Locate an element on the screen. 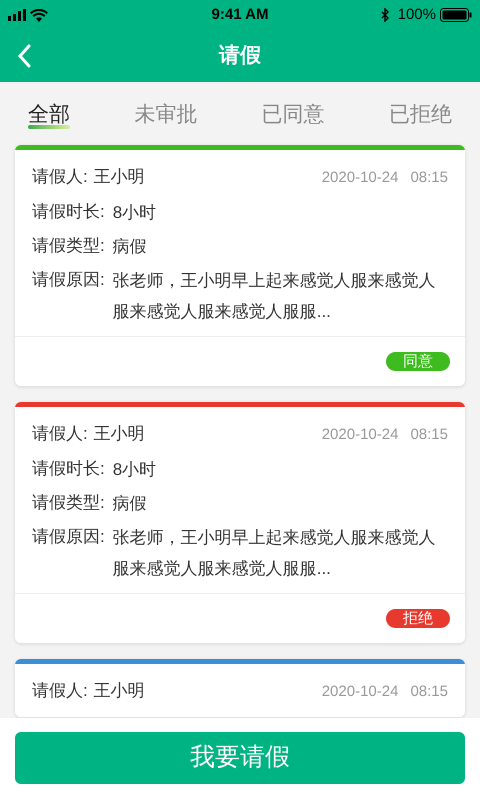 The height and width of the screenshot is (800, 480). status-badge: 拒绝 is located at coordinates (418, 618).